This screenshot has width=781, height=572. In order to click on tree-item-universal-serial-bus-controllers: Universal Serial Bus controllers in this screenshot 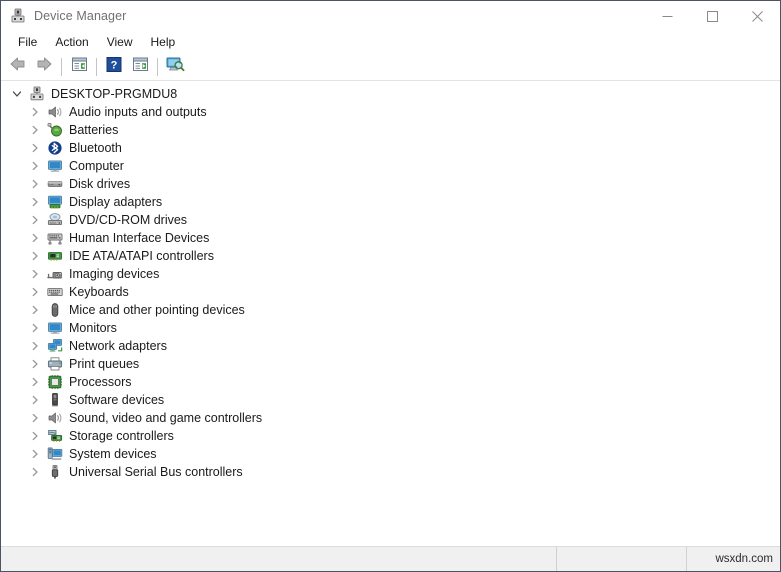, I will do `click(390, 472)`.